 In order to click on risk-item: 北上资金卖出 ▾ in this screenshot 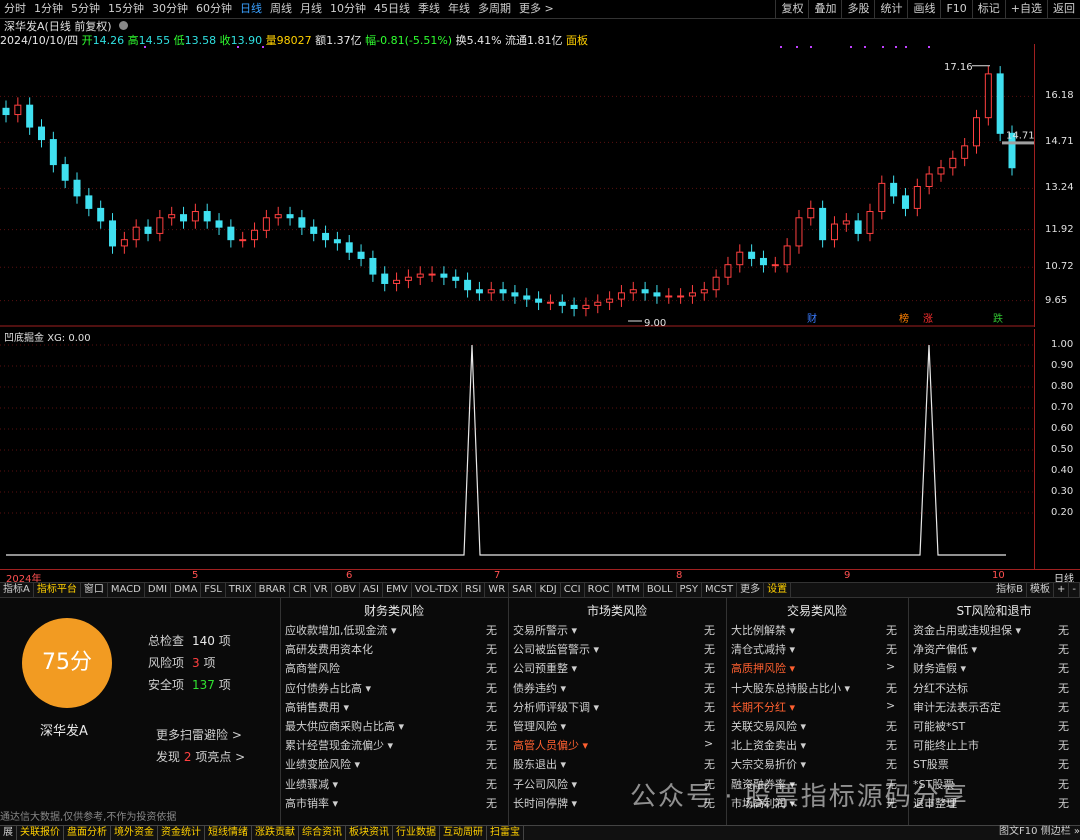, I will do `click(768, 745)`.